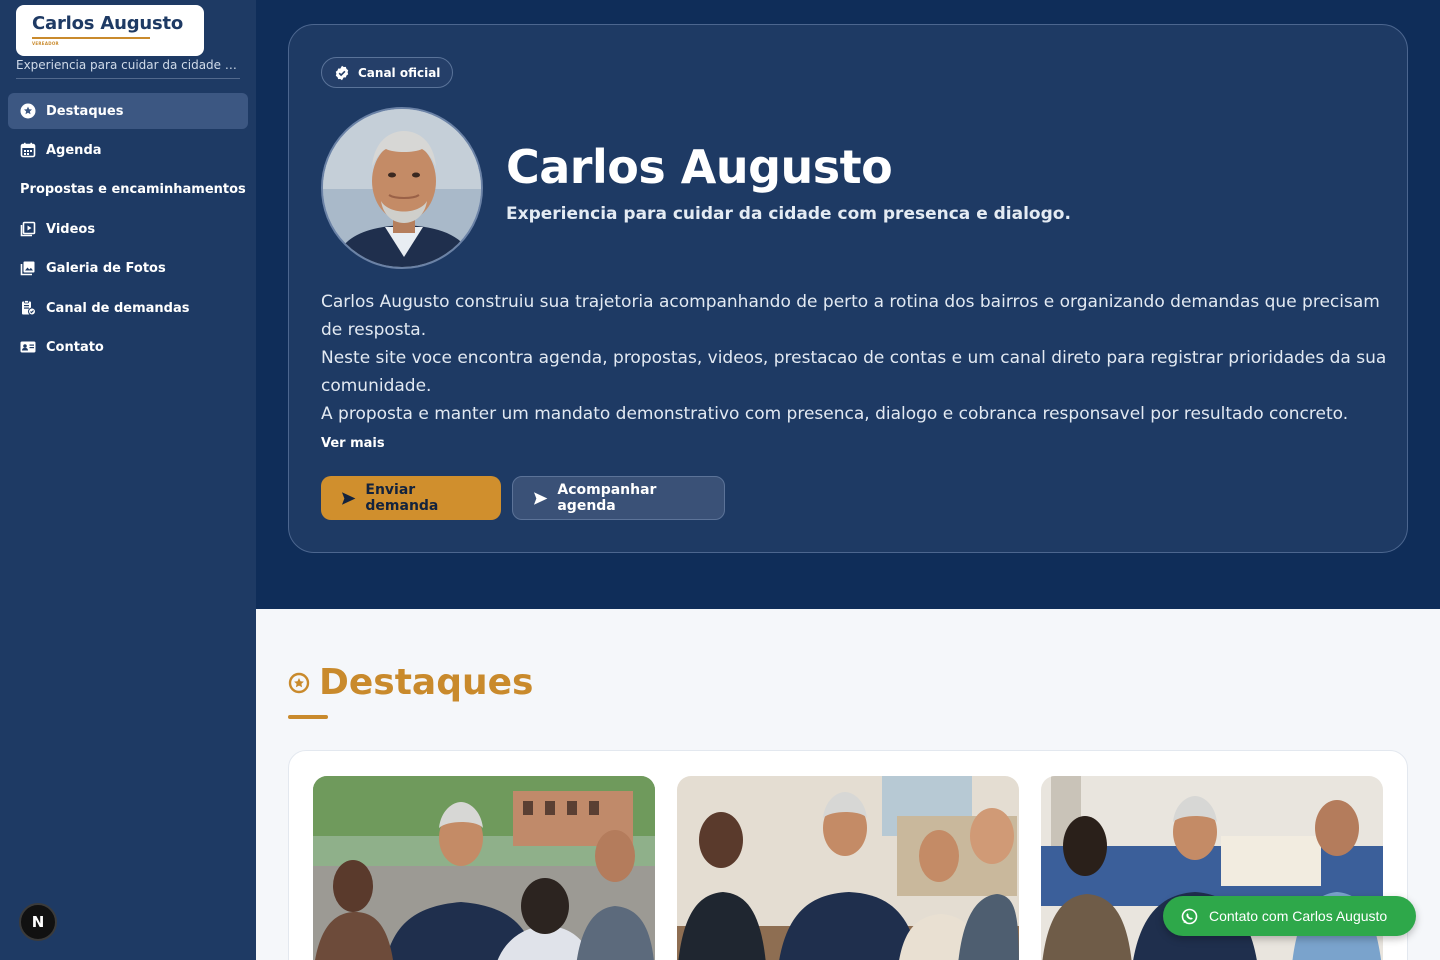 This screenshot has width=1440, height=960. I want to click on sidebar-item-label: Destaques, so click(85, 111).